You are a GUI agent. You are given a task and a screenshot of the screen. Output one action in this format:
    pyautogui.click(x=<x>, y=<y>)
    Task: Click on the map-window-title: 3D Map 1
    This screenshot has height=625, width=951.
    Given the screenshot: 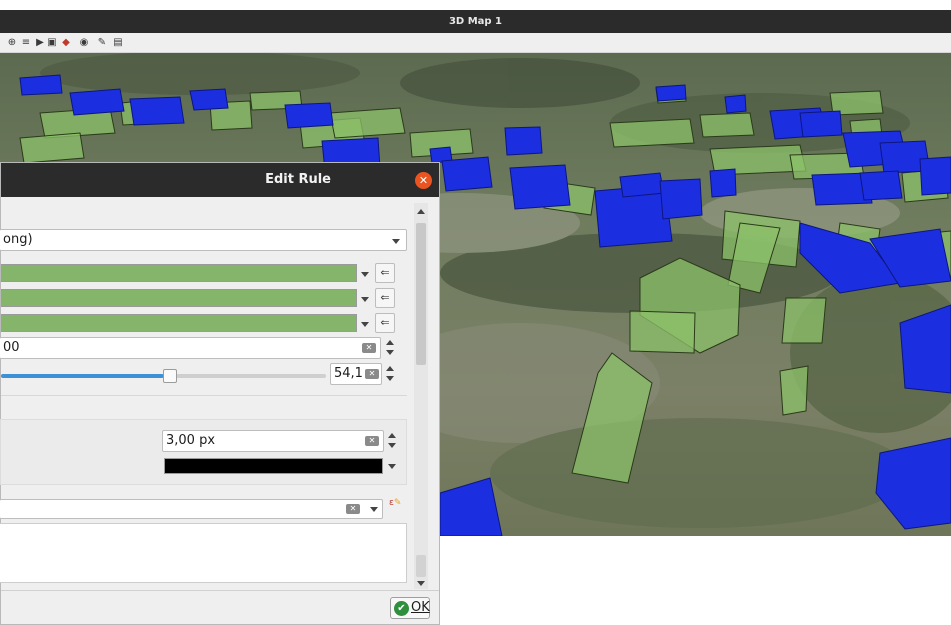 What is the action you would take?
    pyautogui.click(x=475, y=21)
    